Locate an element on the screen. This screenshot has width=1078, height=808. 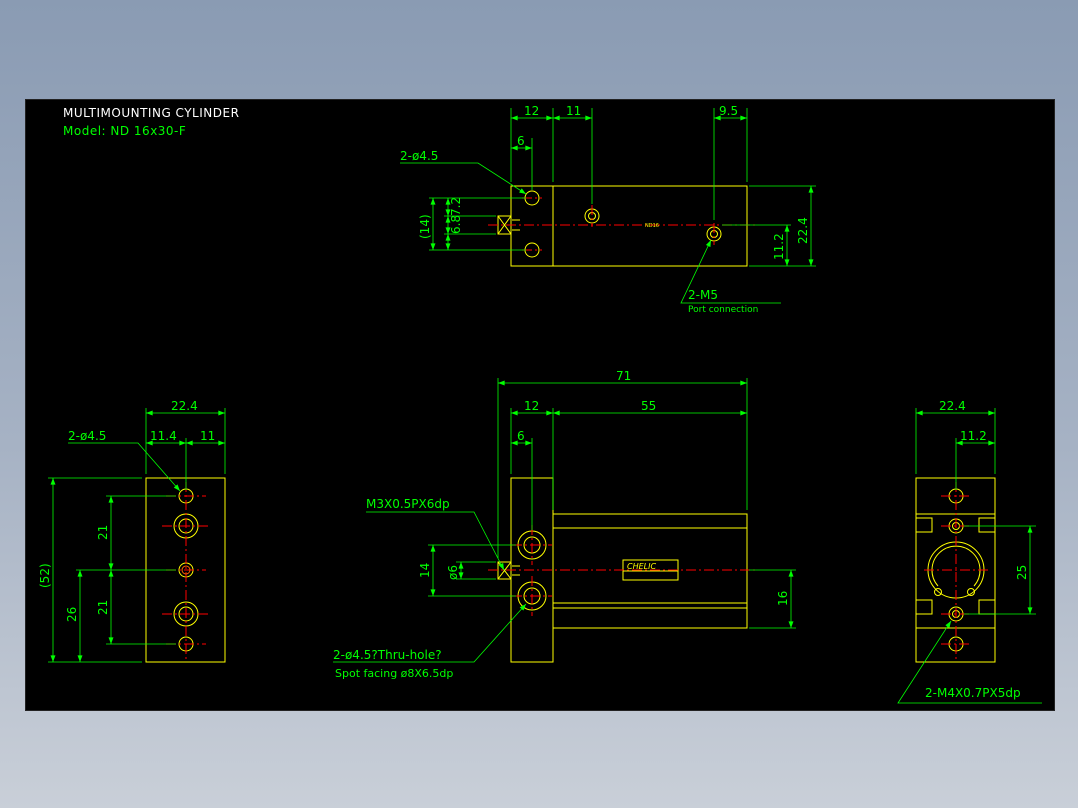
front-spot-facing: Spot facing ø8X6.5dp is located at coordinates (394, 673).